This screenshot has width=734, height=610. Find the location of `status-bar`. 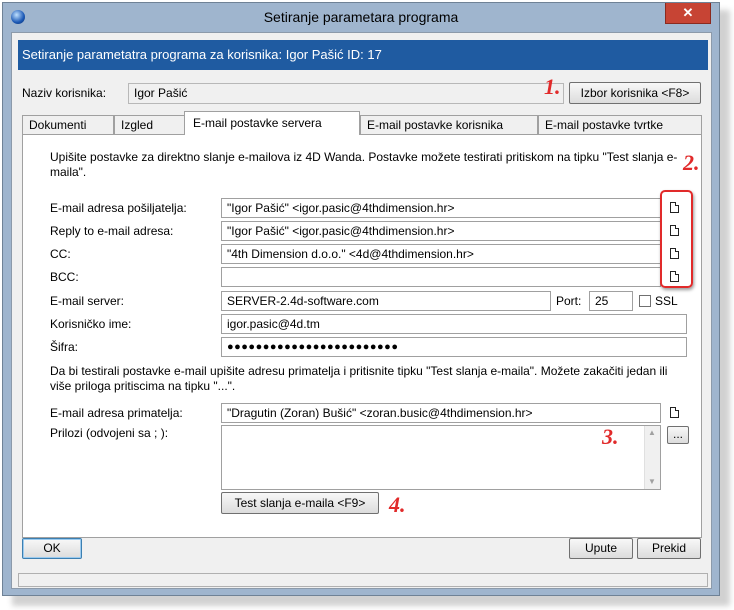

status-bar is located at coordinates (363, 580).